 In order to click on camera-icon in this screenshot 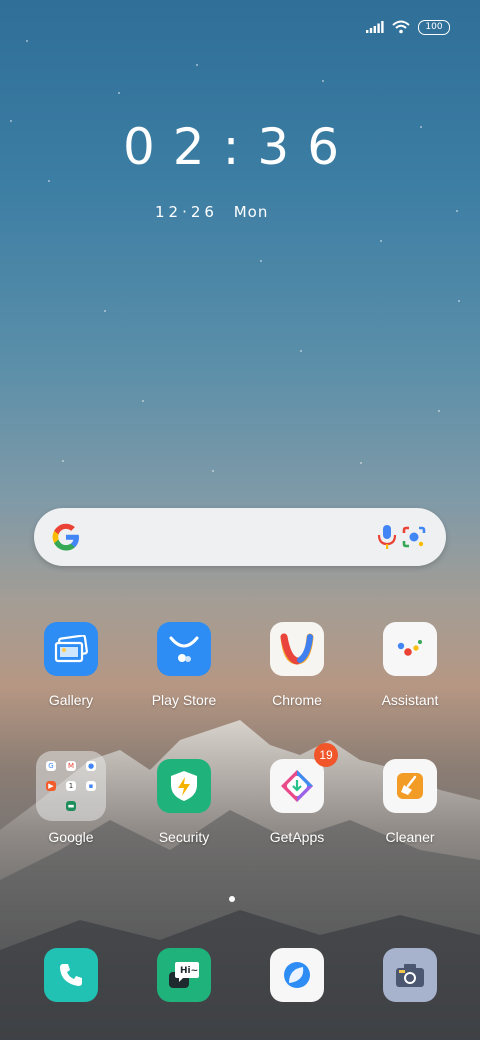, I will do `click(410, 975)`.